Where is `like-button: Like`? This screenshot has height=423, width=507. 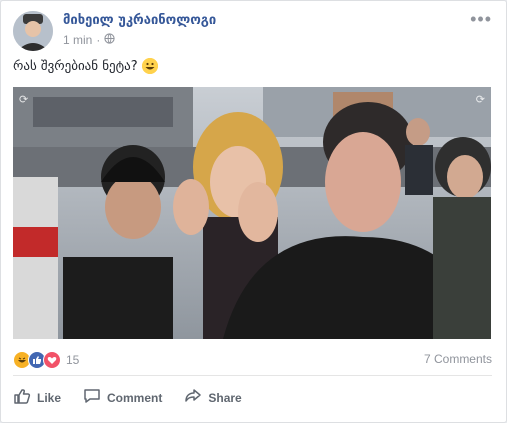
like-button: Like is located at coordinates (48, 397).